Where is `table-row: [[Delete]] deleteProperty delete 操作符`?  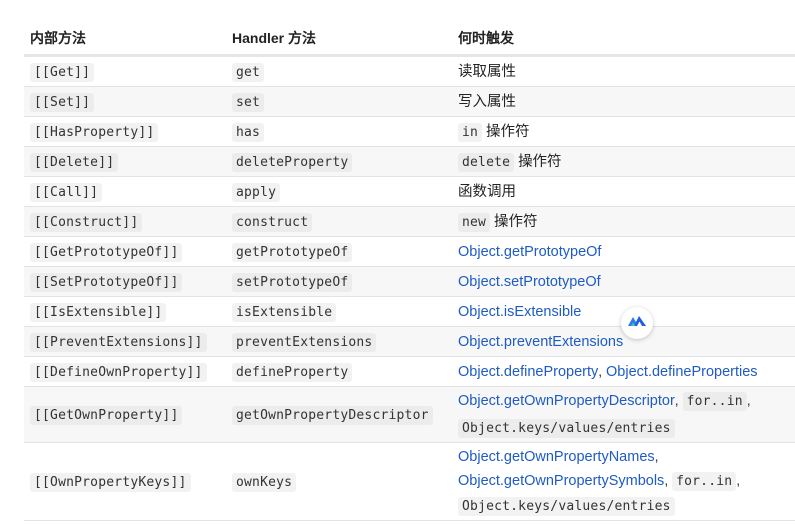 table-row: [[Delete]] deleteProperty delete 操作符 is located at coordinates (409, 161).